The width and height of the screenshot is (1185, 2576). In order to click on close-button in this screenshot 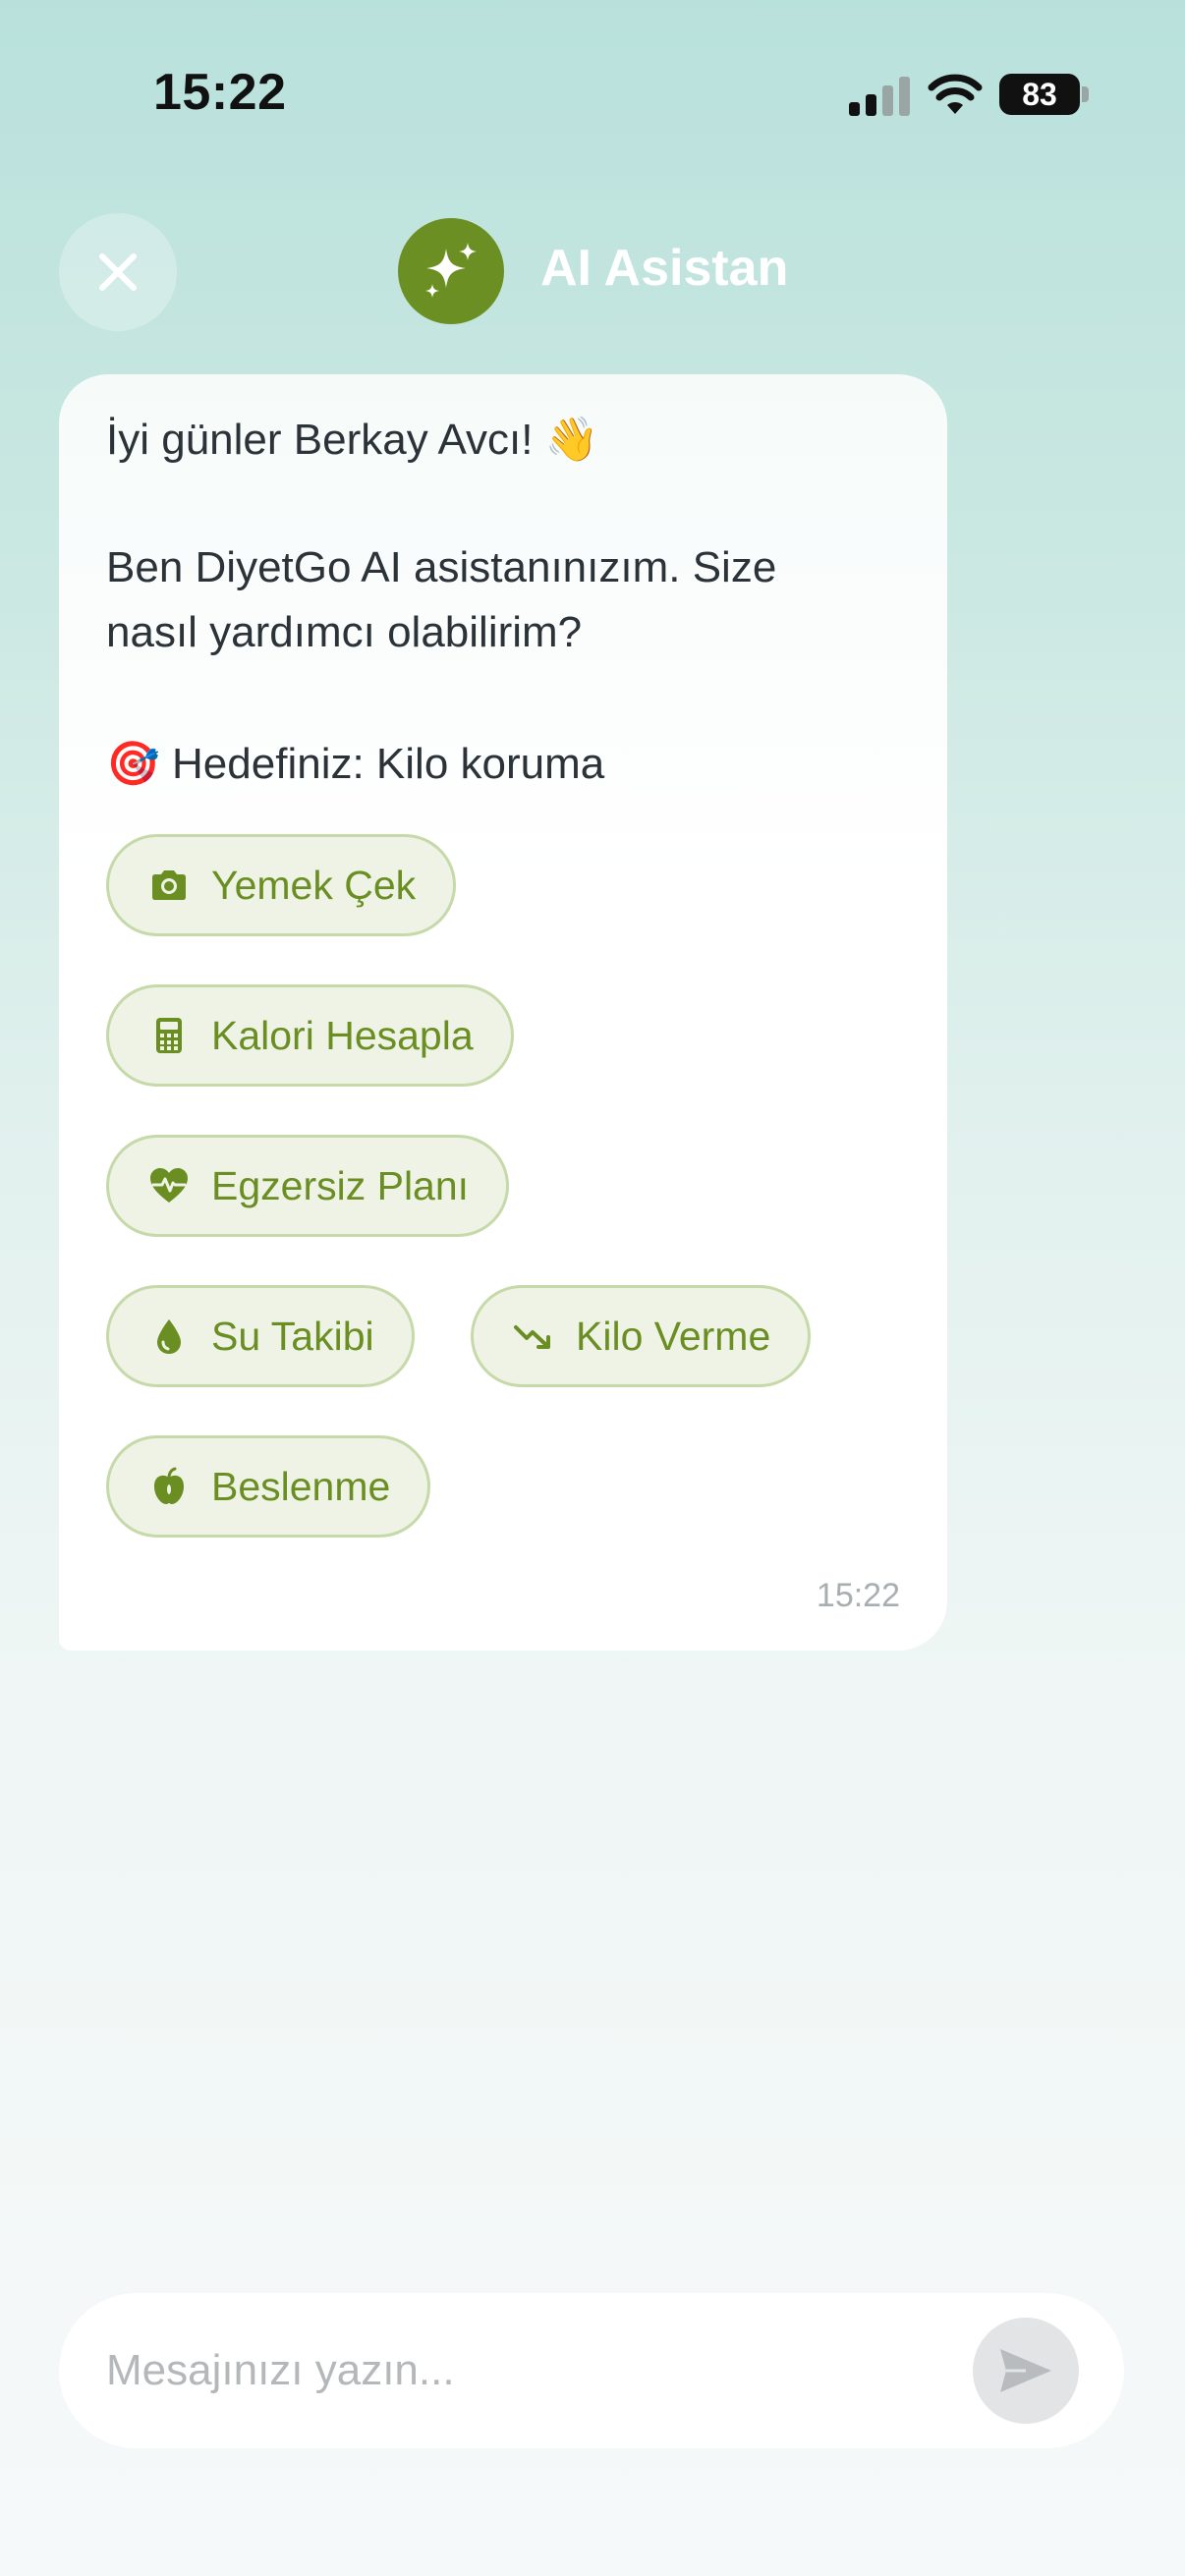, I will do `click(118, 272)`.